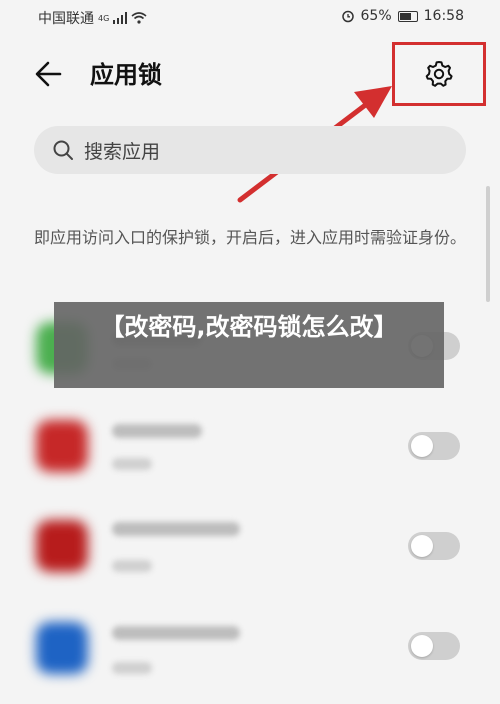  Describe the element at coordinates (250, 150) in the screenshot. I see `search-bar: 搜索应用` at that location.